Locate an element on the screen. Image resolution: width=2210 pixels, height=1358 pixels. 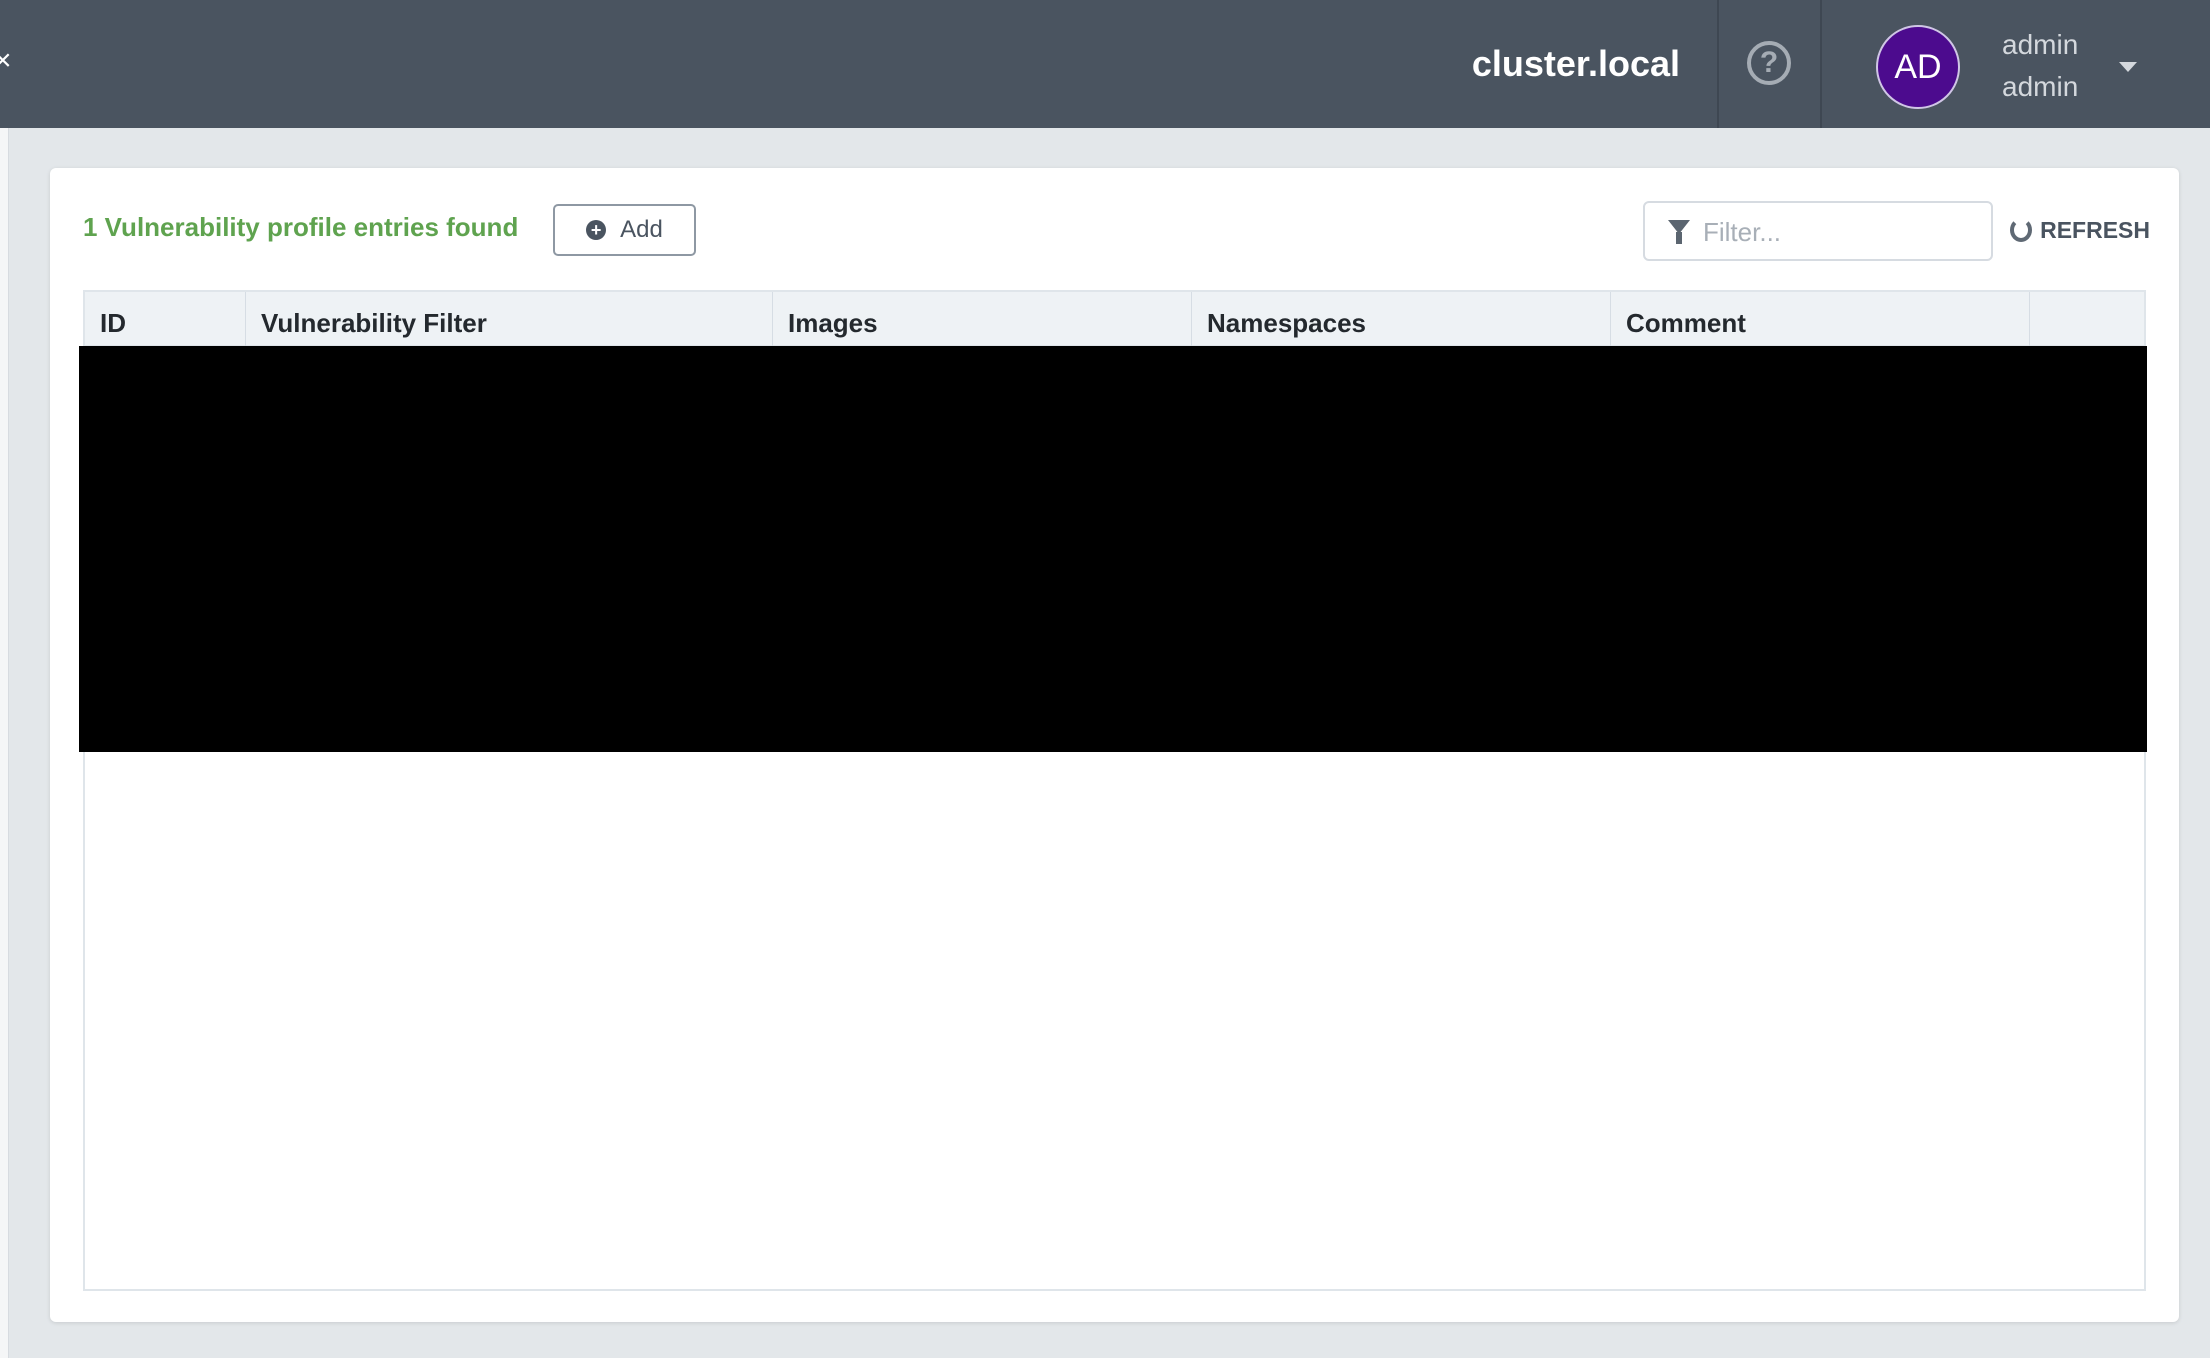
filter-input is located at coordinates (1838, 232).